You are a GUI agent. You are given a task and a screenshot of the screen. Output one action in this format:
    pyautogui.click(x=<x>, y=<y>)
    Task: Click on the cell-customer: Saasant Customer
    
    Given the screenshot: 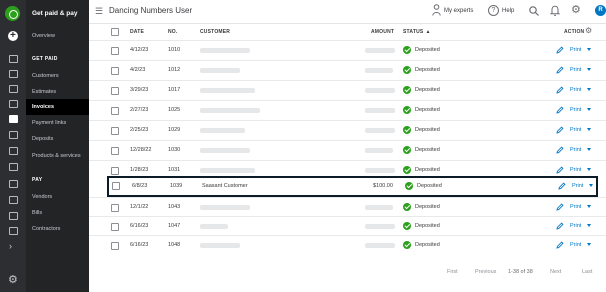 What is the action you would take?
    pyautogui.click(x=225, y=186)
    